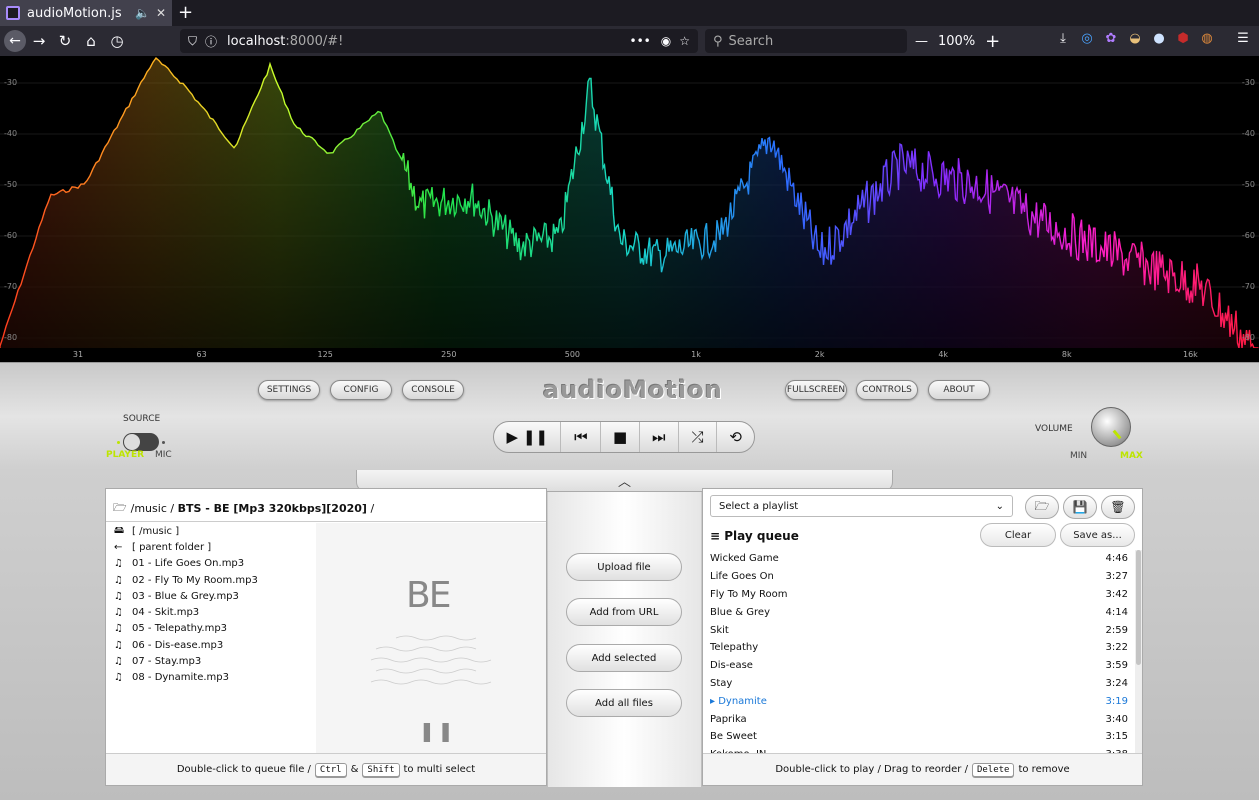 The width and height of the screenshot is (1259, 800). Describe the element at coordinates (326, 531) in the screenshot. I see `file-list-item: 🖴 [ /music ]` at that location.